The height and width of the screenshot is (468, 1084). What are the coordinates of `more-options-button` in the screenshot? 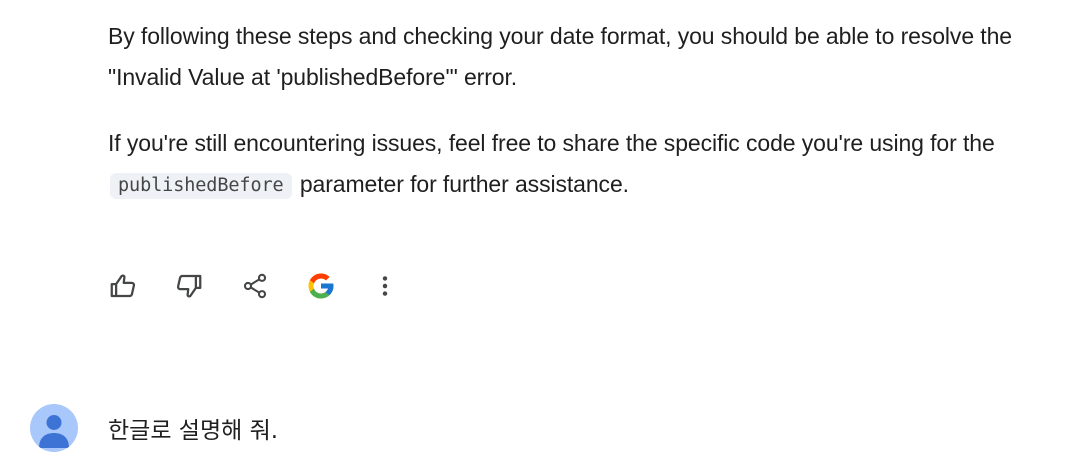 It's located at (385, 286).